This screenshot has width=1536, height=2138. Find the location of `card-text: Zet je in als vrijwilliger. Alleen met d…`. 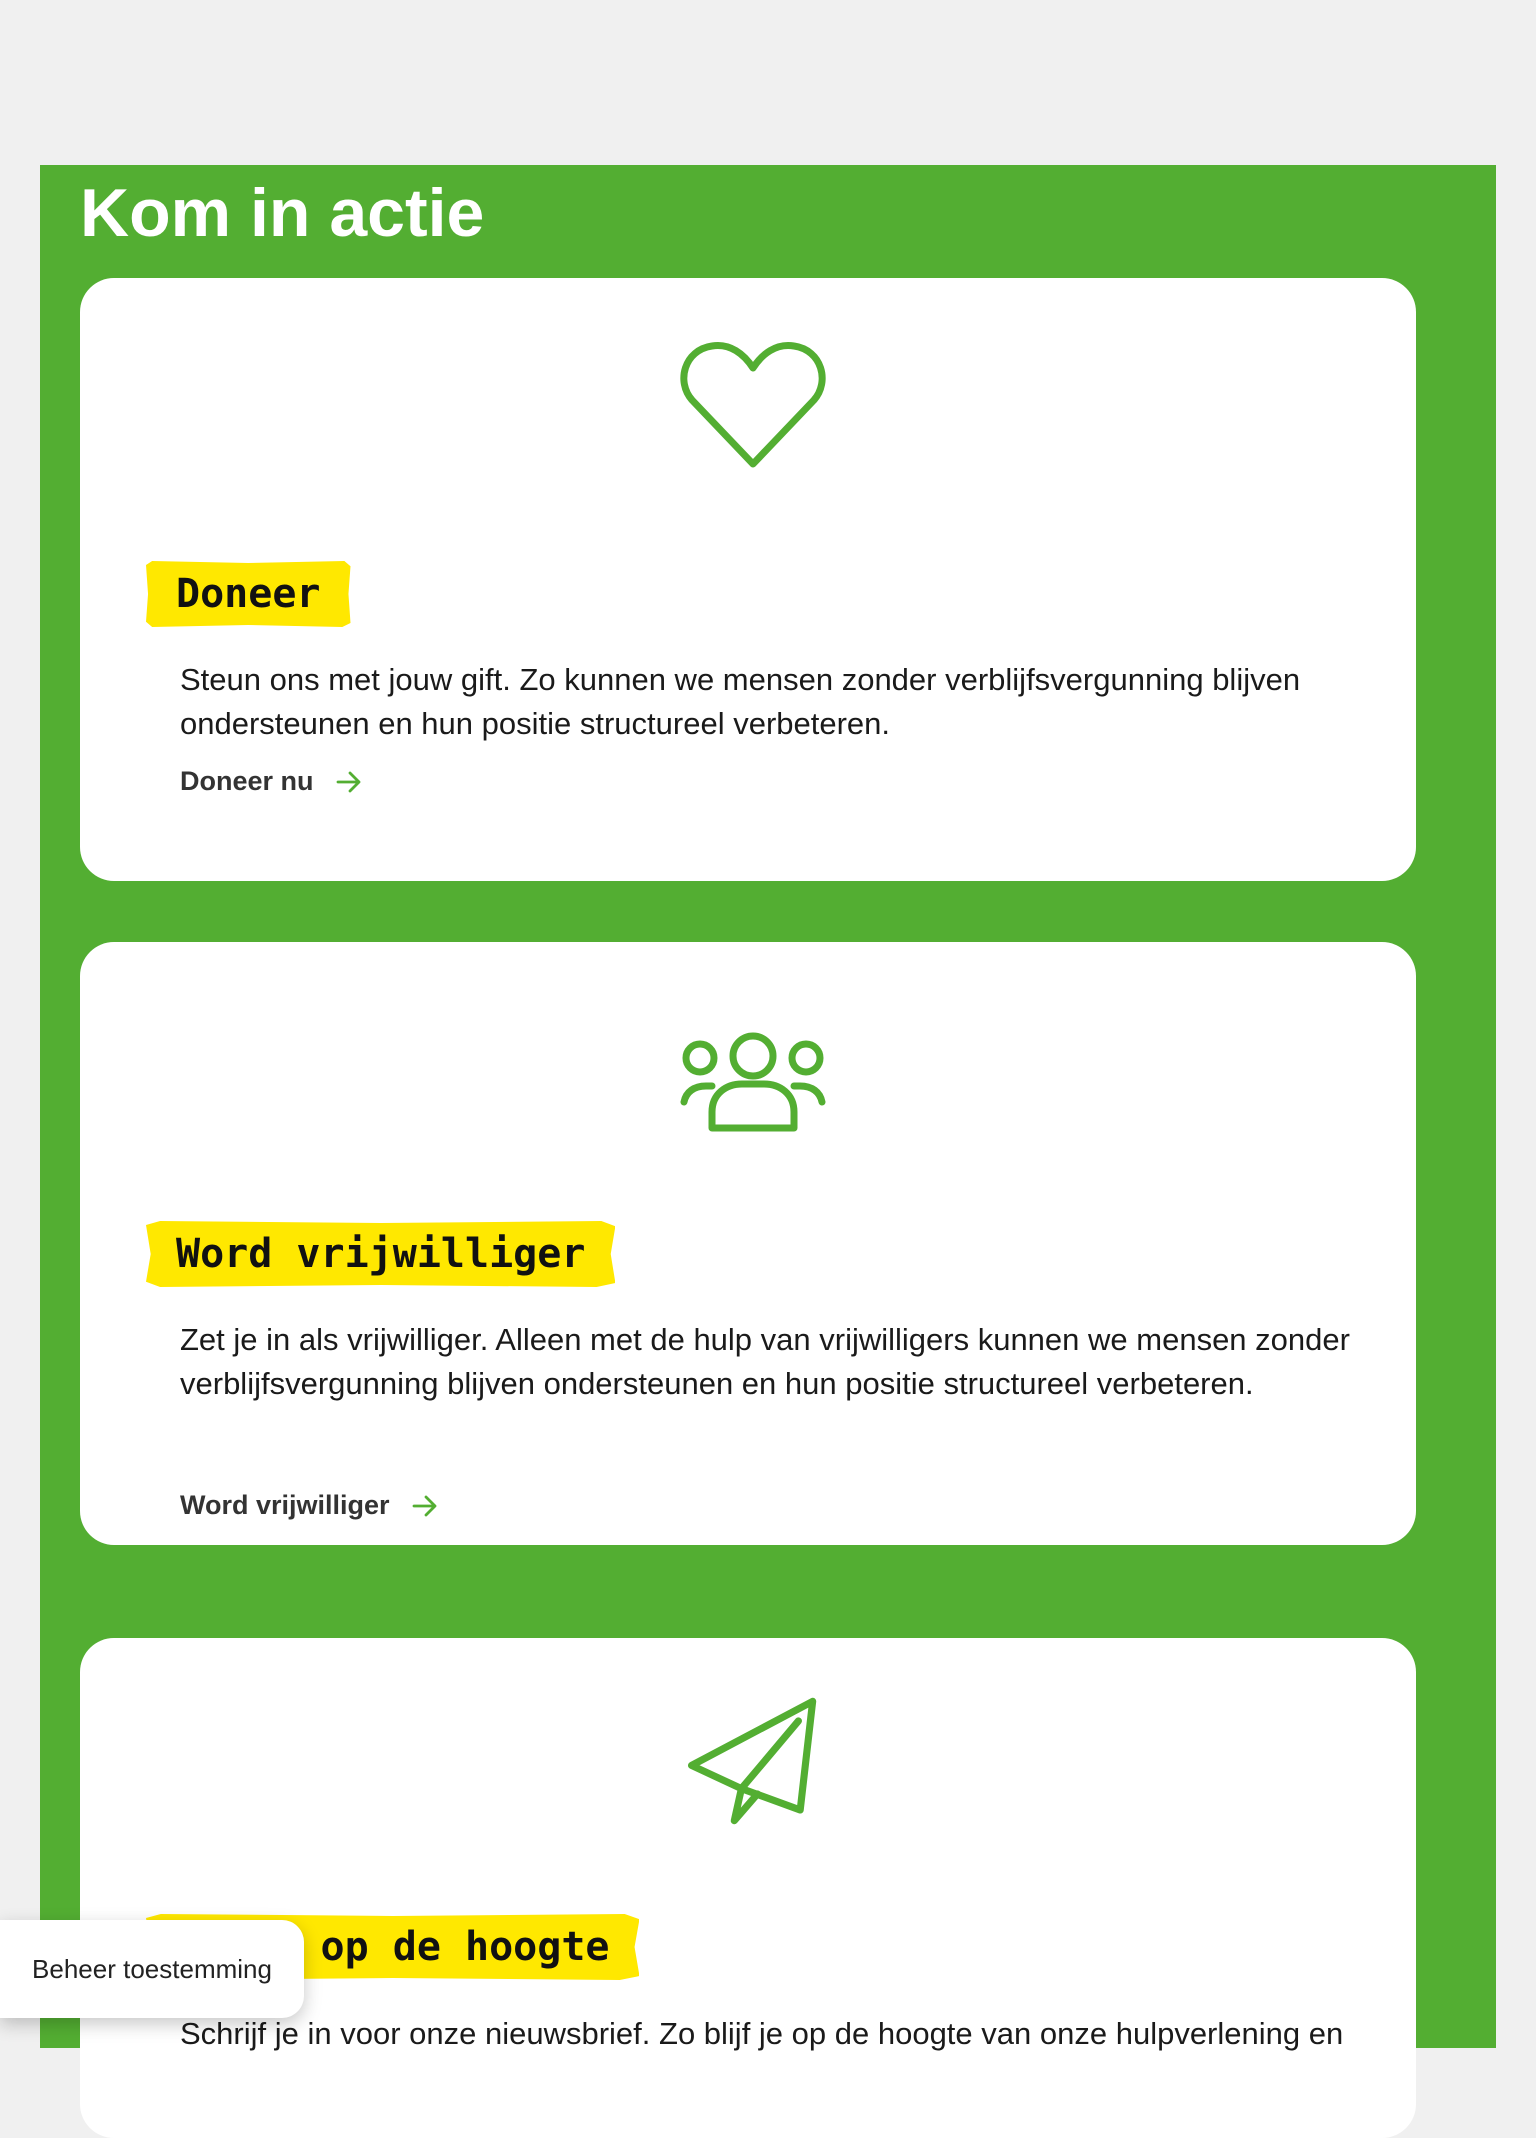

card-text: Zet je in als vrijwilliger. Alleen met d… is located at coordinates (765, 1361).